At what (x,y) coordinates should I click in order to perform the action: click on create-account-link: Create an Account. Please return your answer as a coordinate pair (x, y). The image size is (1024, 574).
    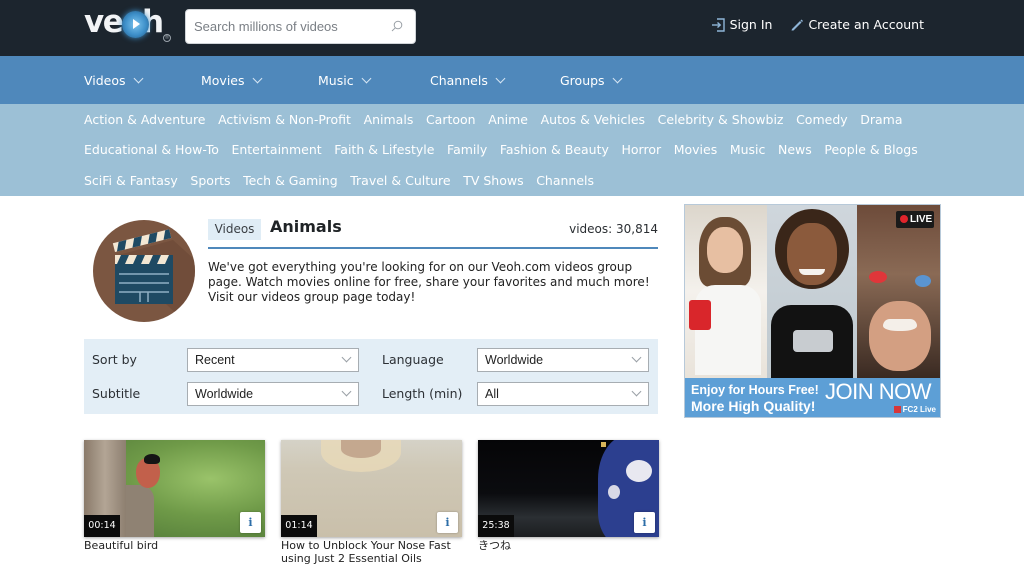
    Looking at the image, I should click on (857, 24).